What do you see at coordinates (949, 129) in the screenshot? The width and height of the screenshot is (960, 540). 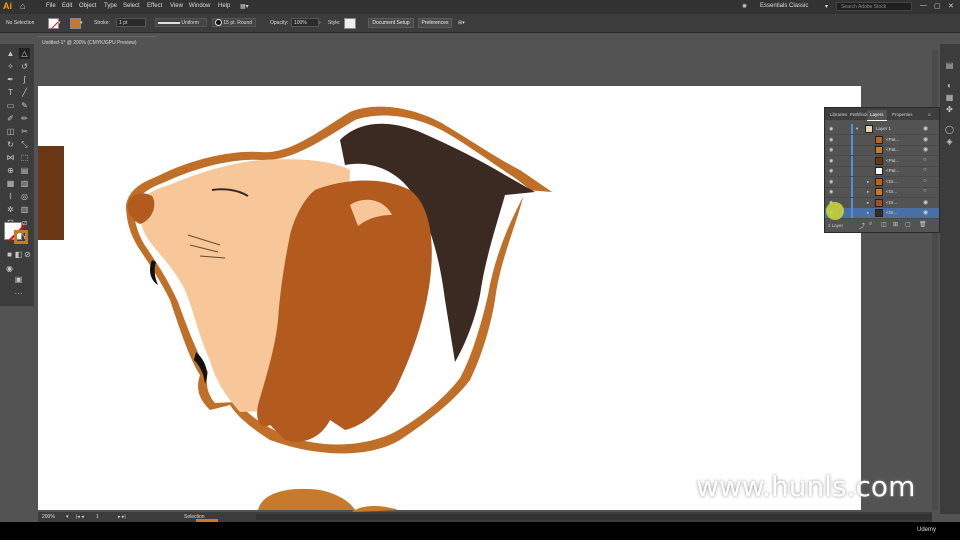 I see `appearance-icon: ◯` at bounding box center [949, 129].